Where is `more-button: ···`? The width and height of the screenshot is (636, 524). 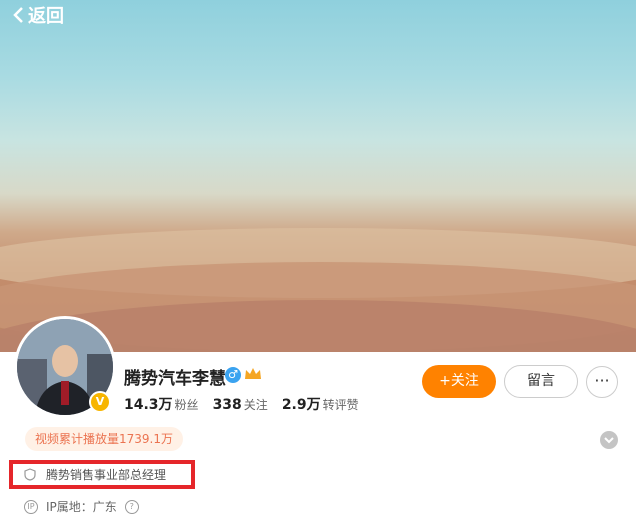 more-button: ··· is located at coordinates (602, 382).